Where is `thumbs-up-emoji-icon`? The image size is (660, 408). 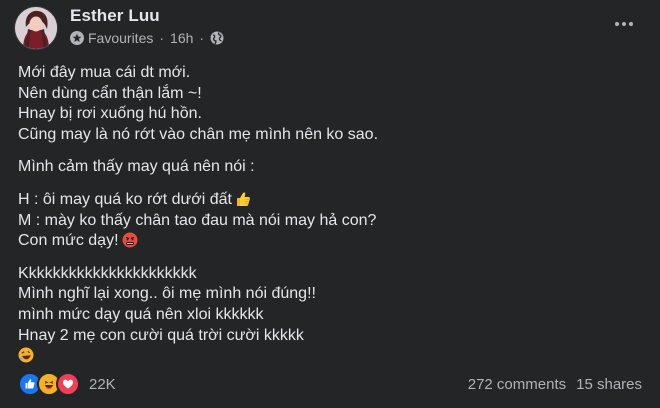 thumbs-up-emoji-icon is located at coordinates (243, 199).